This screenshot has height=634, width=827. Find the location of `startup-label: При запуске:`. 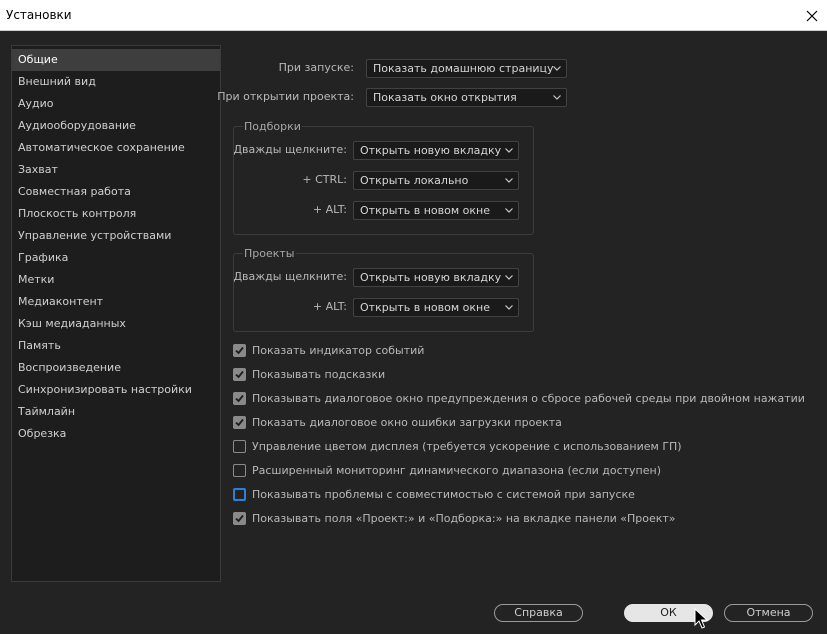

startup-label: При запуске: is located at coordinates (316, 67).